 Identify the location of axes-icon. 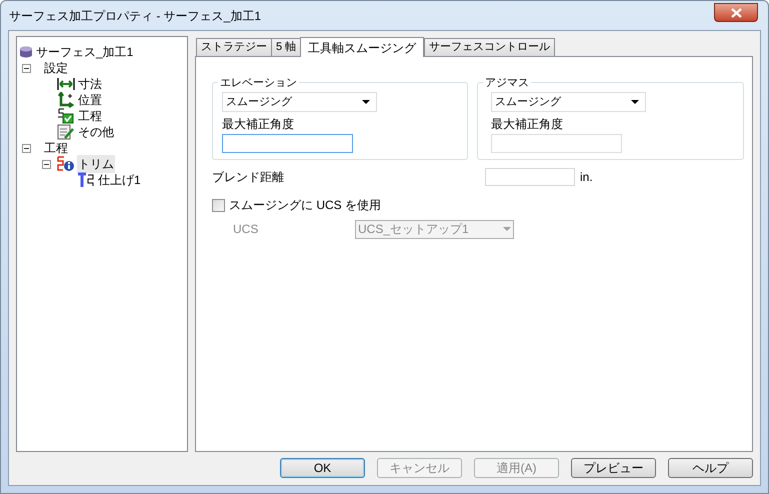
(66, 100).